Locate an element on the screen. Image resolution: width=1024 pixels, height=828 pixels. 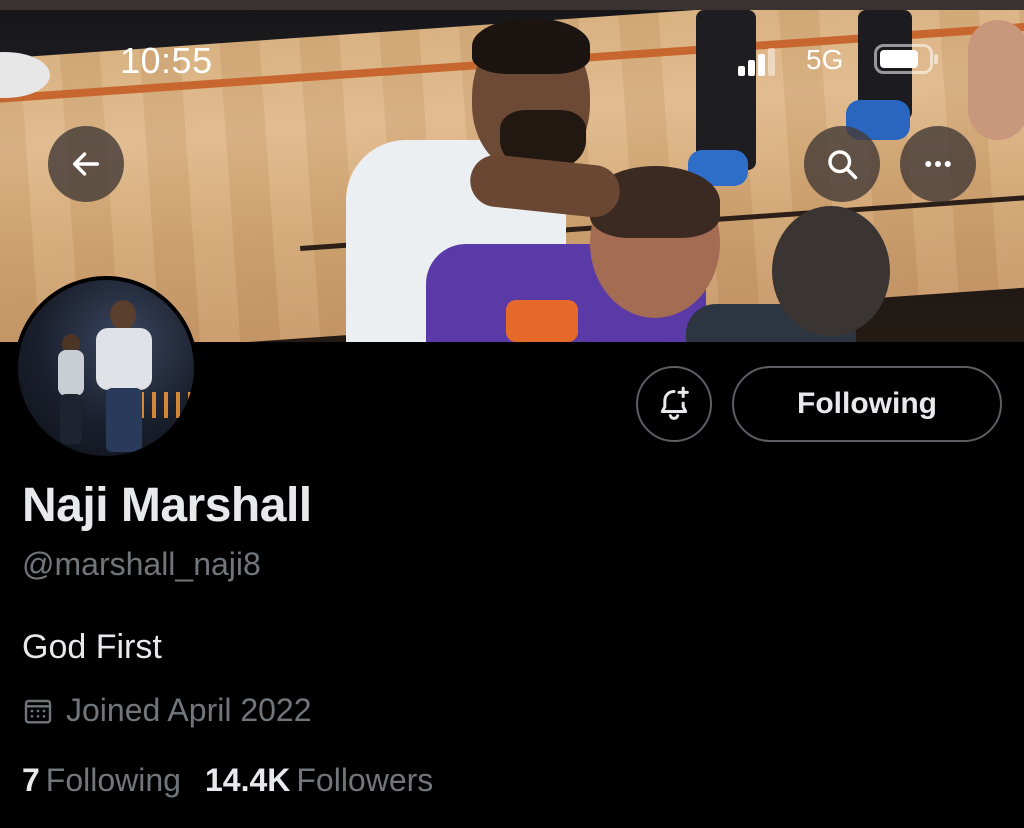
search-icon is located at coordinates (843, 165).